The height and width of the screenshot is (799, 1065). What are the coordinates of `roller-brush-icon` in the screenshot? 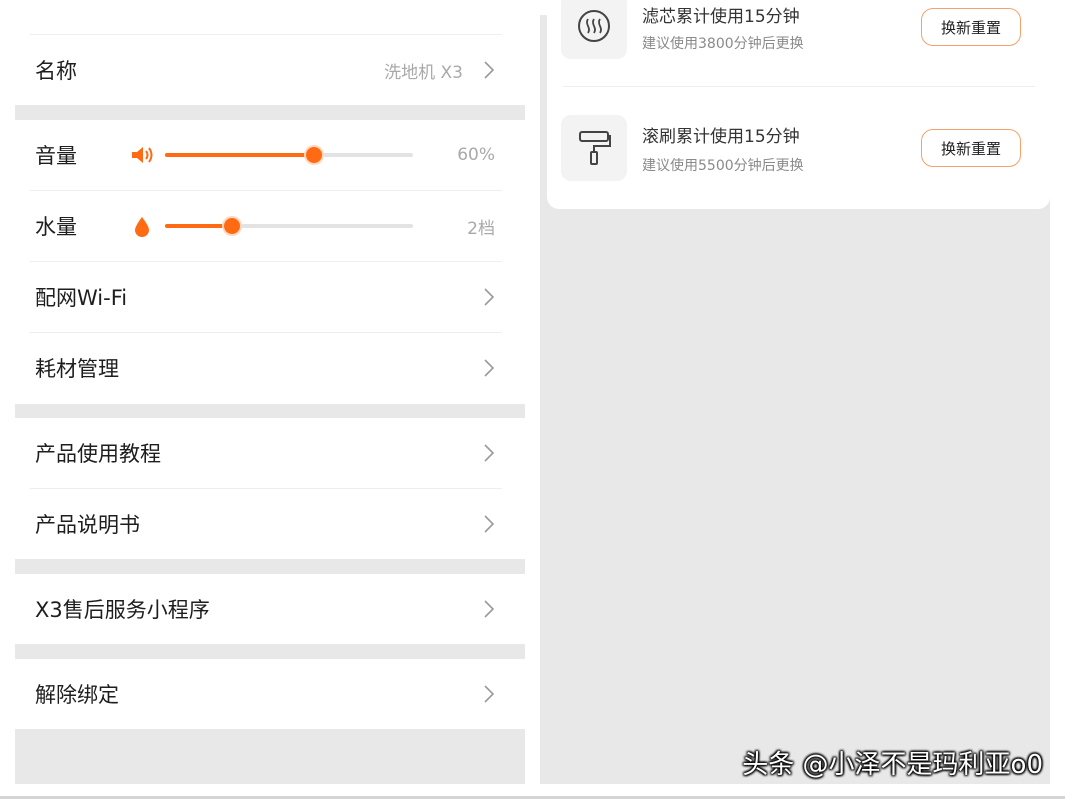 It's located at (595, 148).